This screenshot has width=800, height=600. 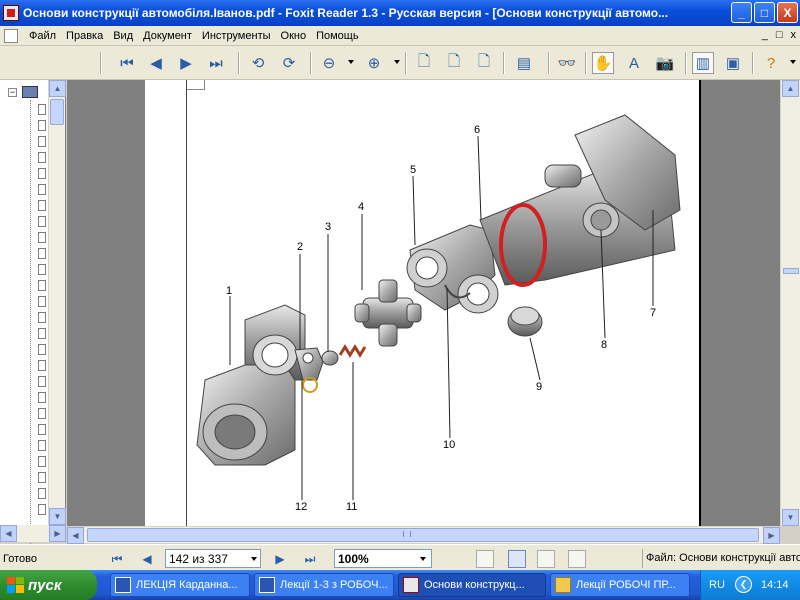 I want to click on language-indicator: RU, so click(x=717, y=585).